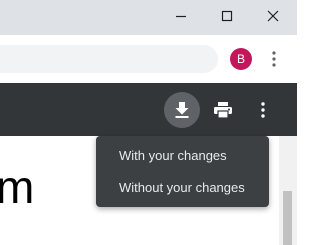 This screenshot has height=245, width=320. I want to click on menu-item-with-changes: With your changes, so click(182, 155).